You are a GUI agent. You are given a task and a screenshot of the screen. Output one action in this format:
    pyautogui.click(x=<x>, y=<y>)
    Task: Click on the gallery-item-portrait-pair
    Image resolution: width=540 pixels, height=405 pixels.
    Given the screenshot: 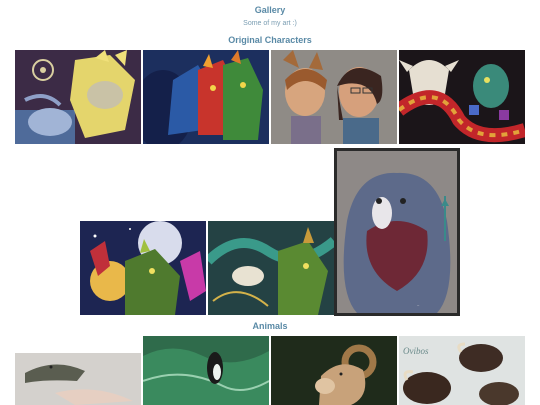 What is the action you would take?
    pyautogui.click(x=334, y=97)
    